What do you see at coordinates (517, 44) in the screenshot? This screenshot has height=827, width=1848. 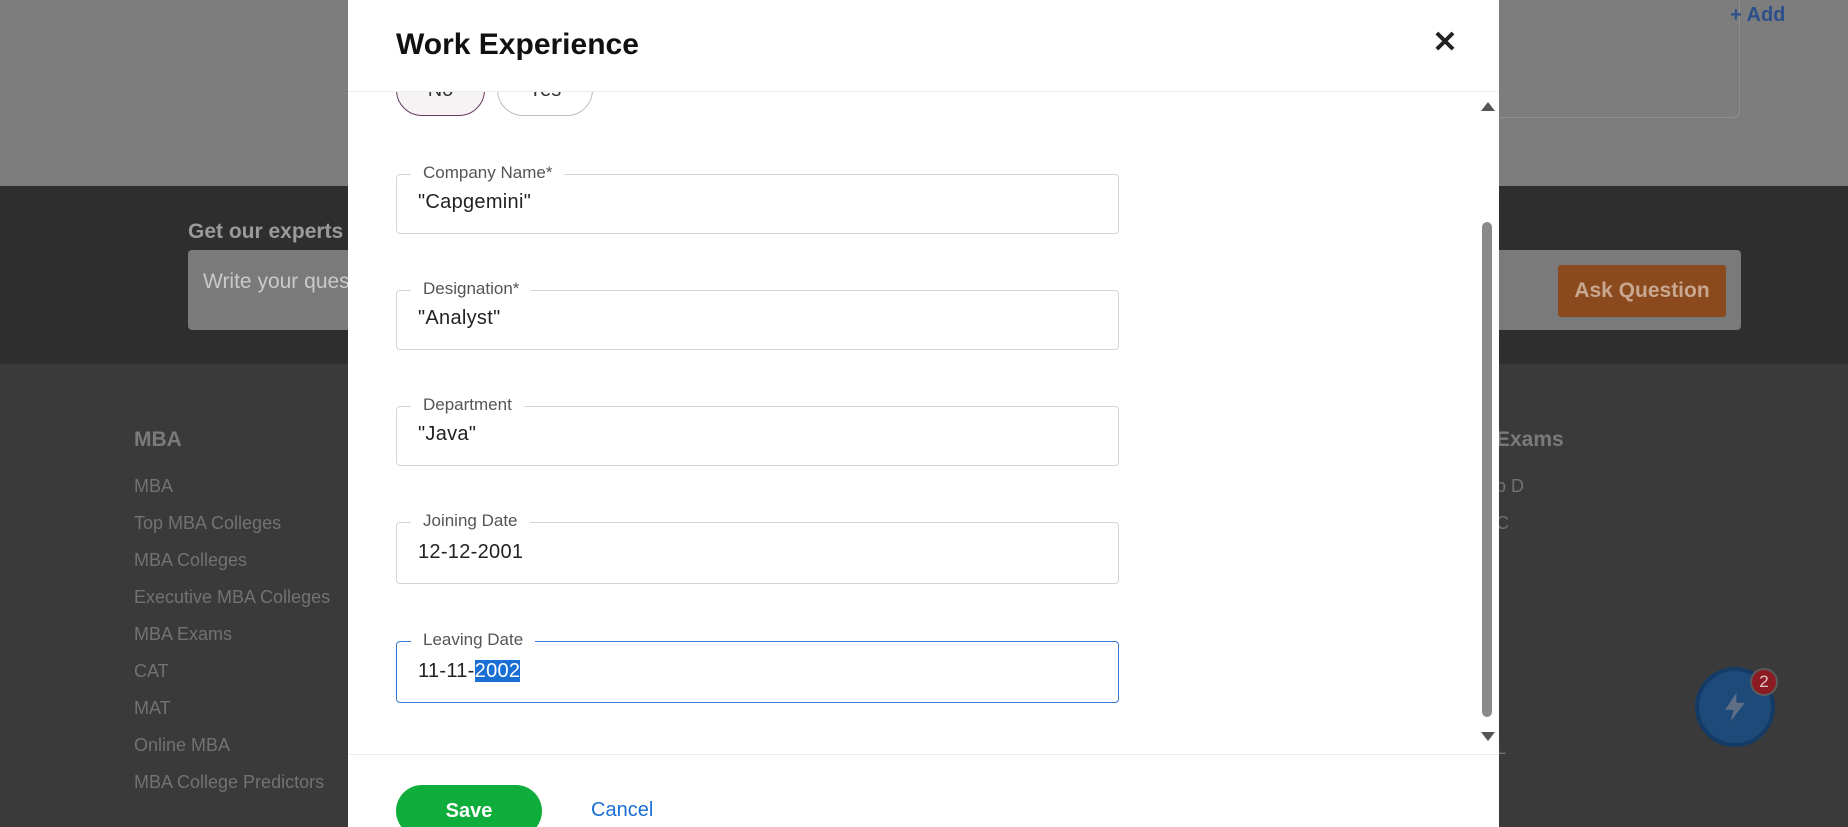 I see `modal-title: Work Experience` at bounding box center [517, 44].